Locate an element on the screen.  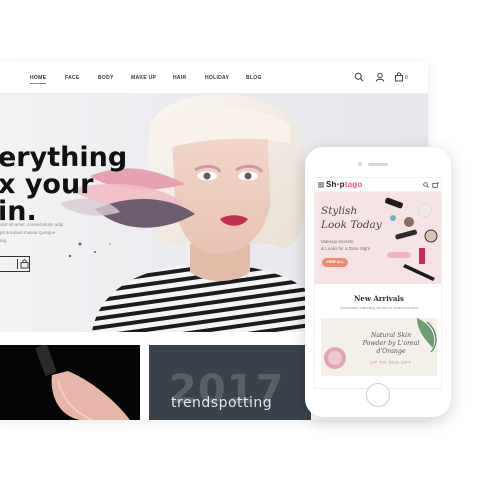
nav-face: FACE is located at coordinates (72, 78).